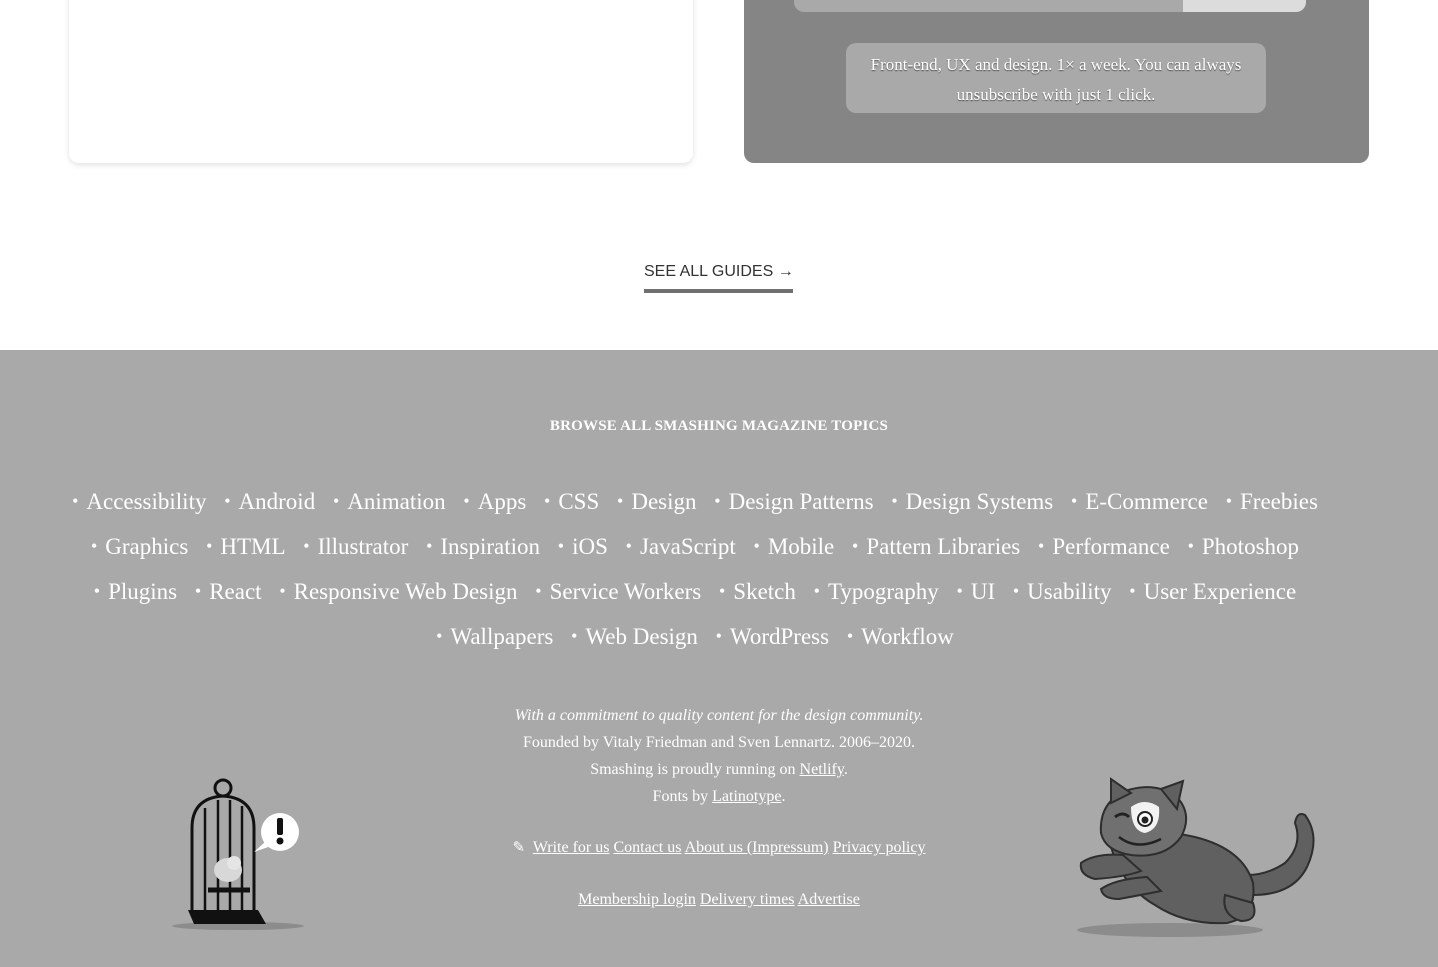  Describe the element at coordinates (490, 546) in the screenshot. I see `topic-link: Inspiration` at that location.